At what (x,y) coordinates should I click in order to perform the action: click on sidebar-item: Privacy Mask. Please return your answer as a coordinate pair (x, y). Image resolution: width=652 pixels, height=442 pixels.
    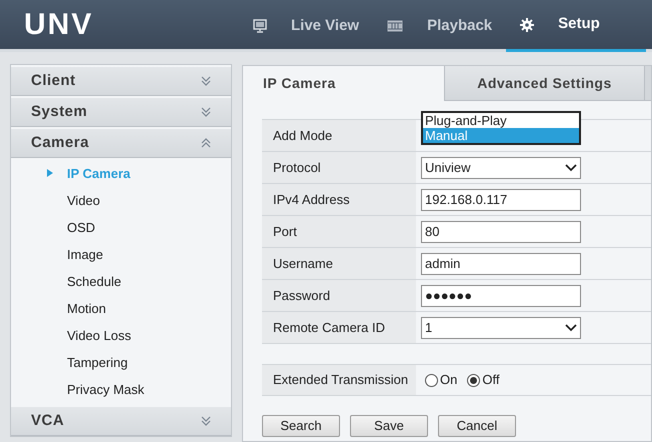
    Looking at the image, I should click on (121, 389).